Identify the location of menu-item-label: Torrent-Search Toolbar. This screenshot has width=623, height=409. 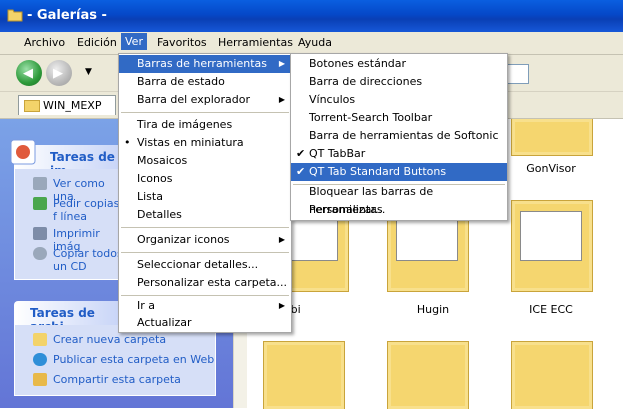
(371, 117).